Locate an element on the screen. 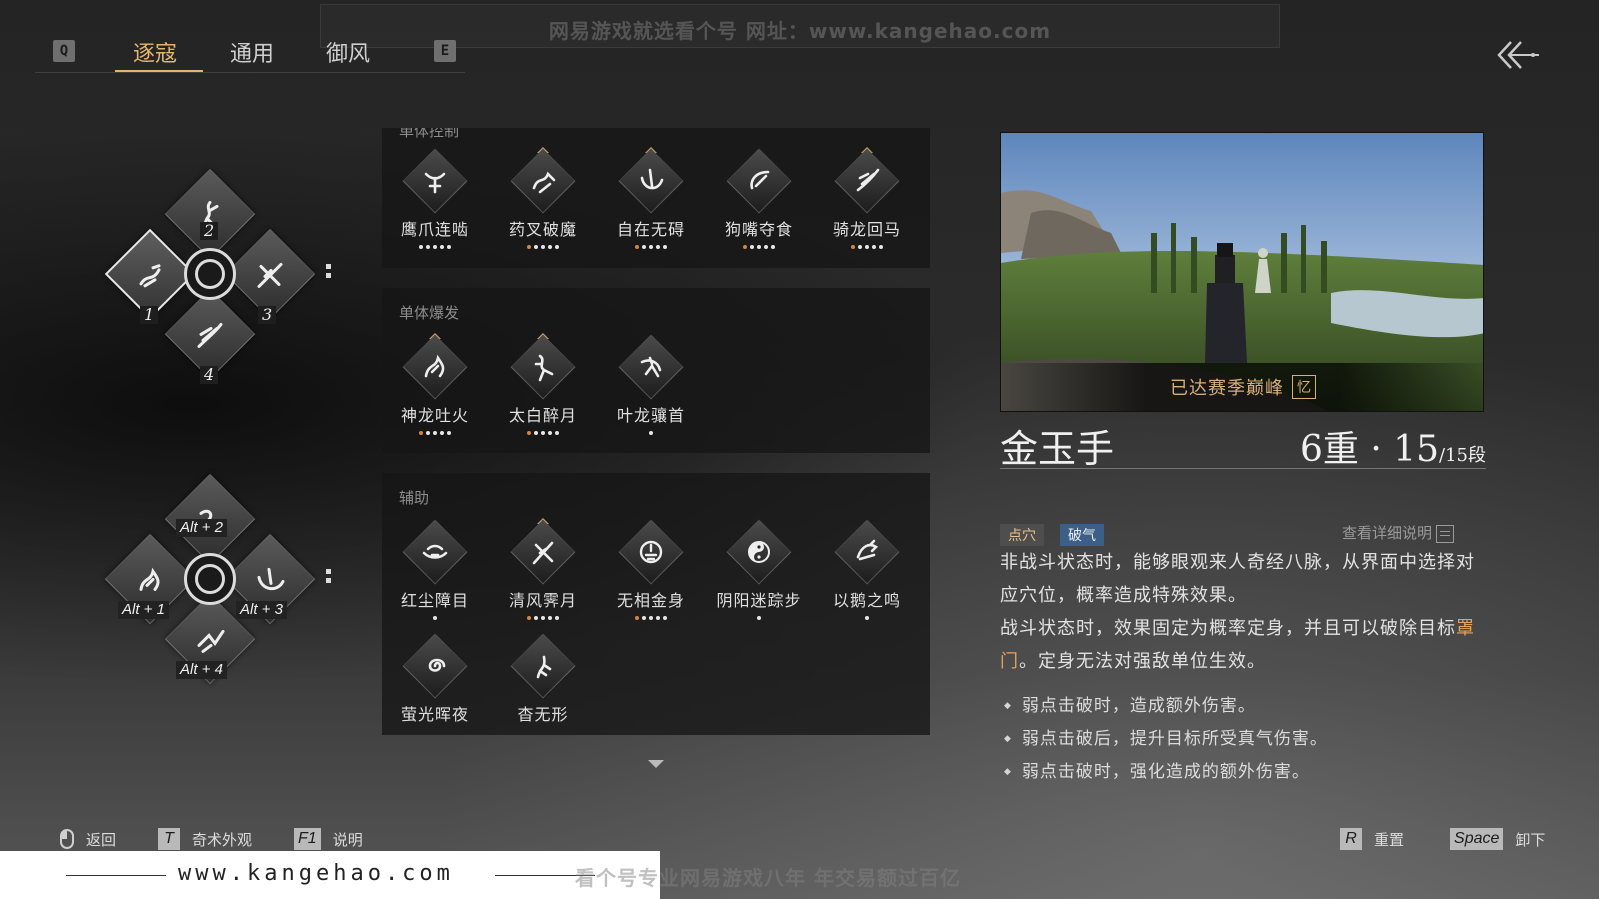 Image resolution: width=1599 pixels, height=899 pixels. section-support: 辅助 红尘障目 清风霁月 无相金身 阴阳迷踪步 以鹅之鸣 萤光晖夜 杳无形 is located at coordinates (656, 604).